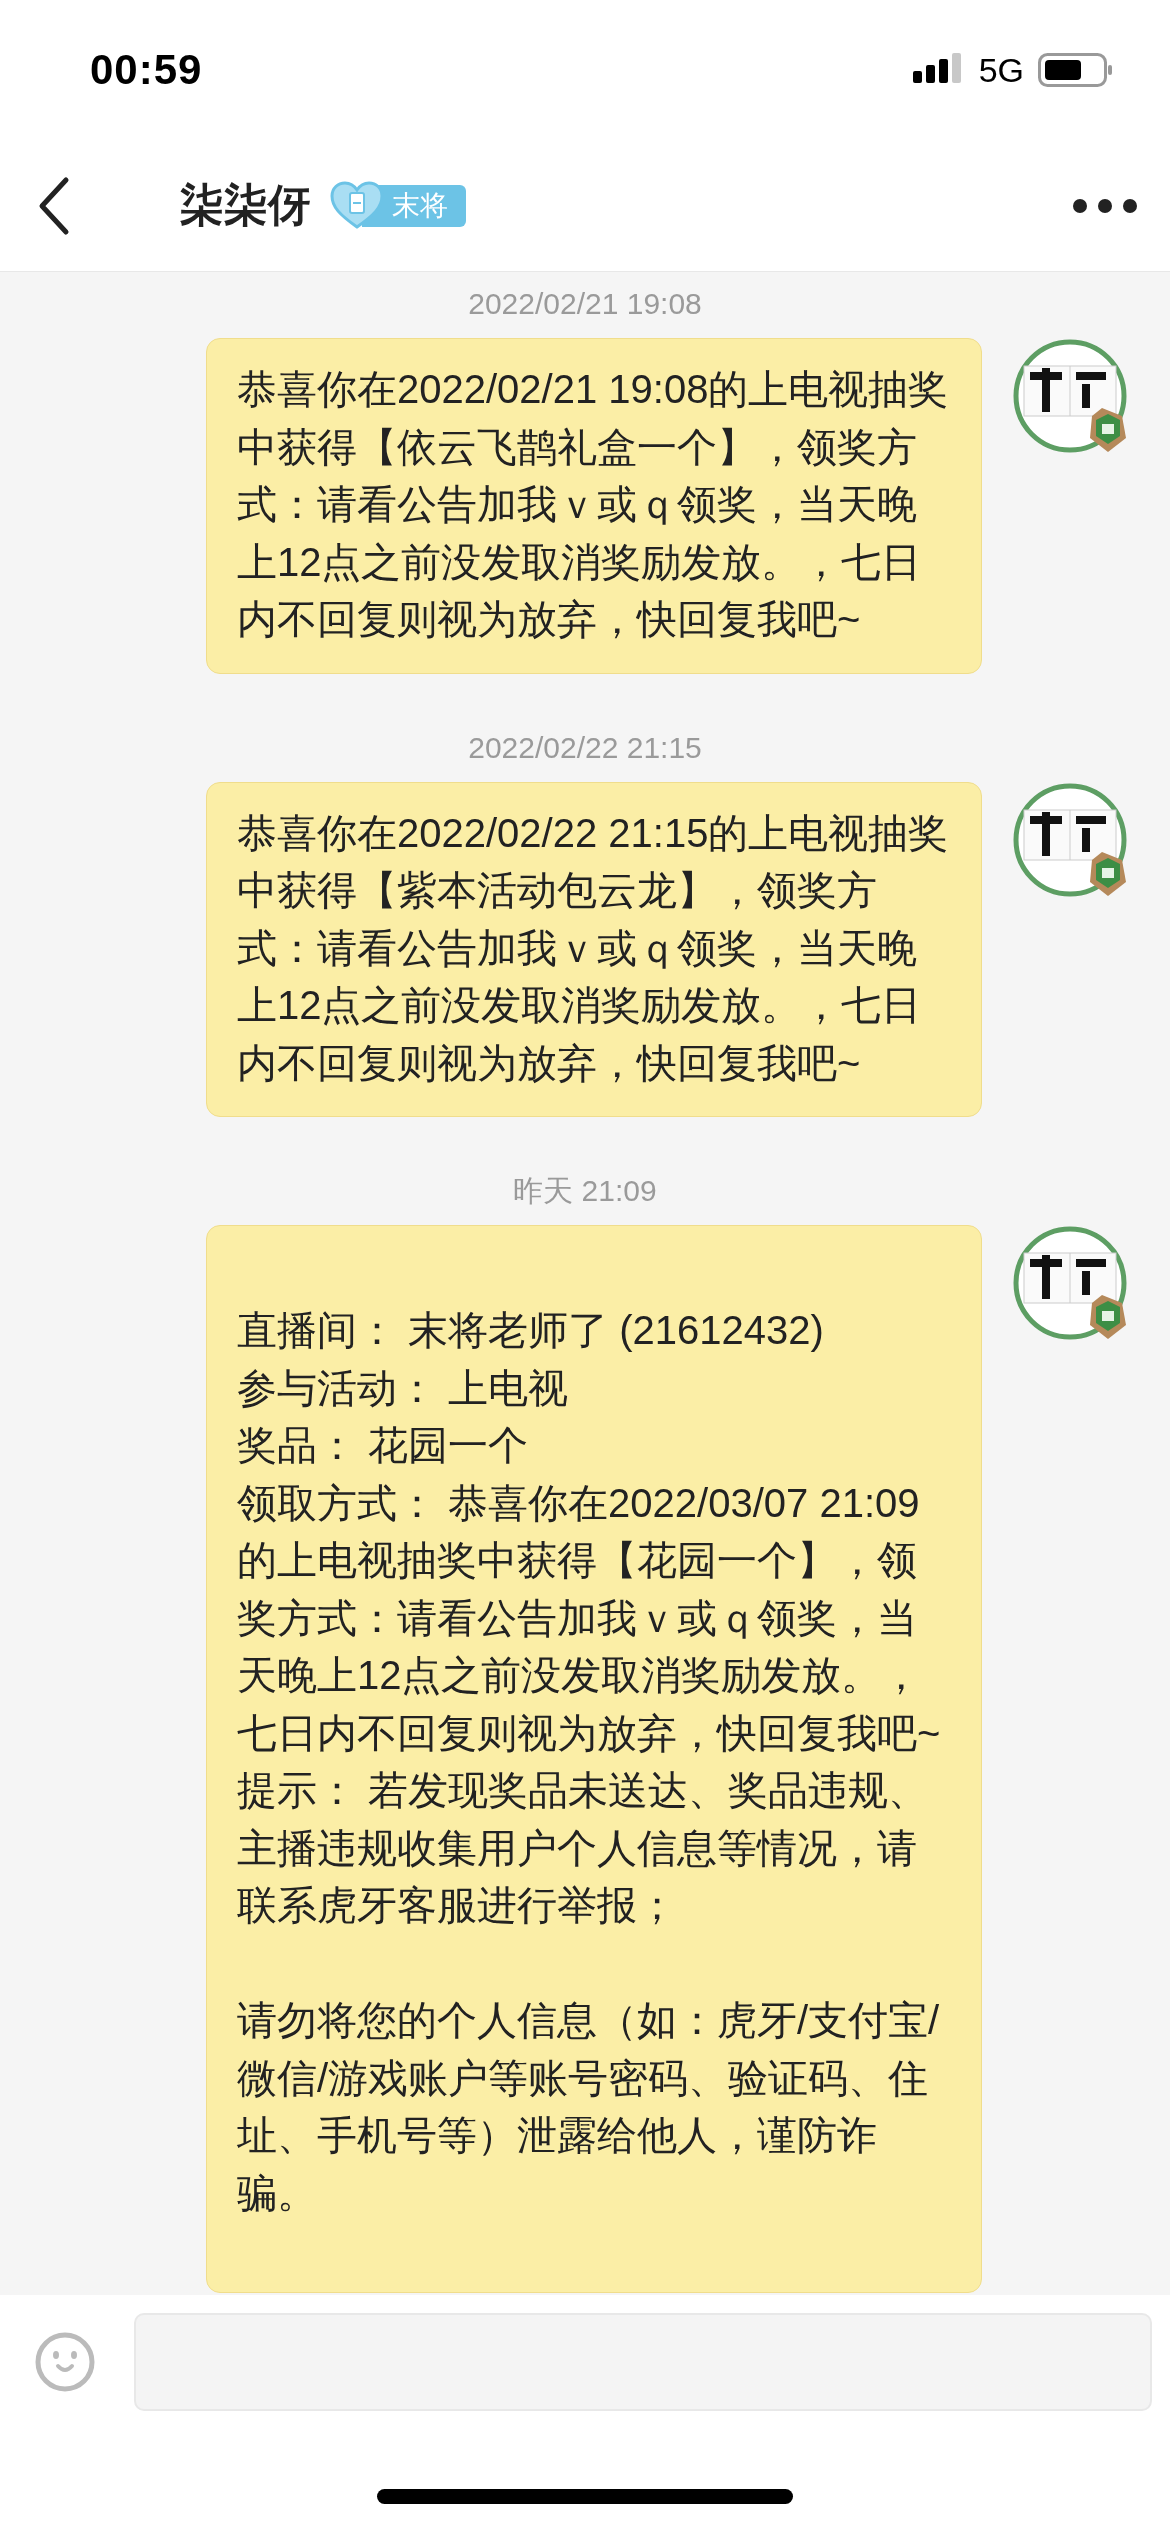 The height and width of the screenshot is (2532, 1170). I want to click on message-line: 提示： 若发现奖品未送达、奖品违规、主播违规收集用户个人信息等情况，请联系虎牙客服进行举报；, so click(583, 1848).